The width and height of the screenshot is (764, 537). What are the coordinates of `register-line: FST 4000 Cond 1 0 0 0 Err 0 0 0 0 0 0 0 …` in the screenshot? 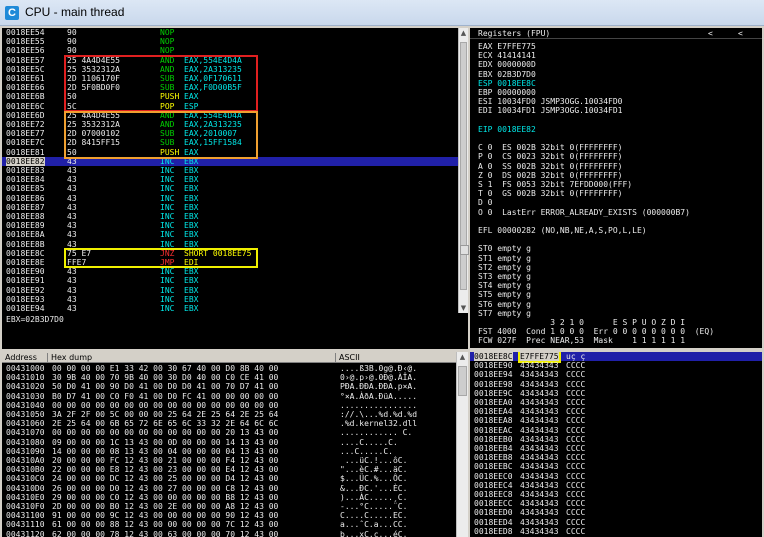 It's located at (596, 331).